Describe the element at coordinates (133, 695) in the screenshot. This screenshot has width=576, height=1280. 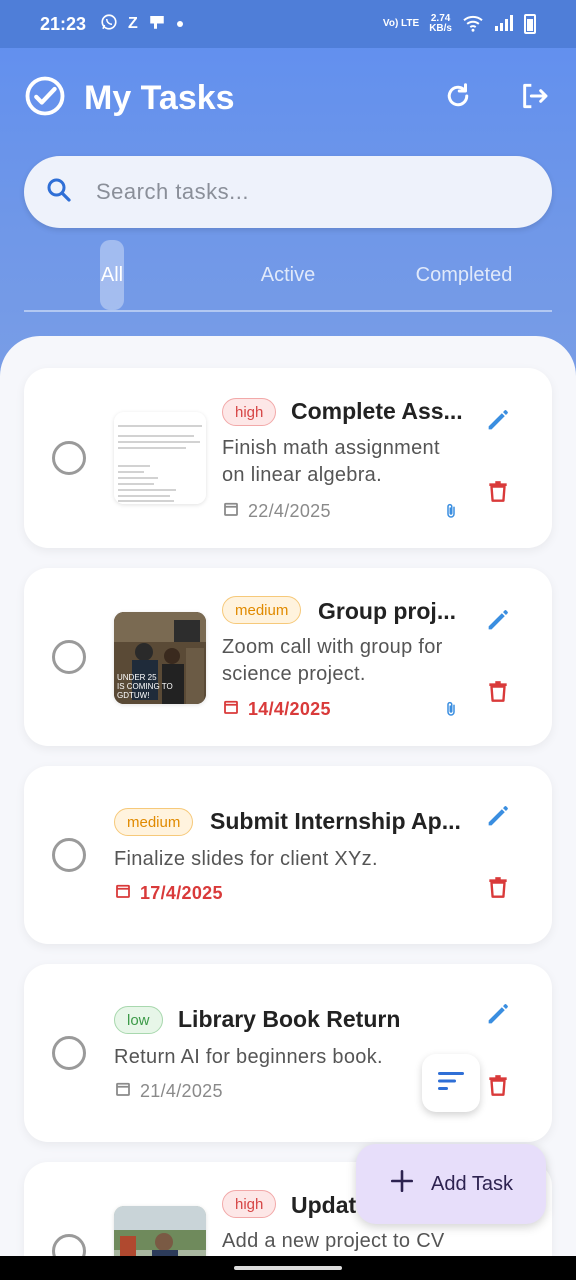
I see `svg-text: GDTUW!` at that location.